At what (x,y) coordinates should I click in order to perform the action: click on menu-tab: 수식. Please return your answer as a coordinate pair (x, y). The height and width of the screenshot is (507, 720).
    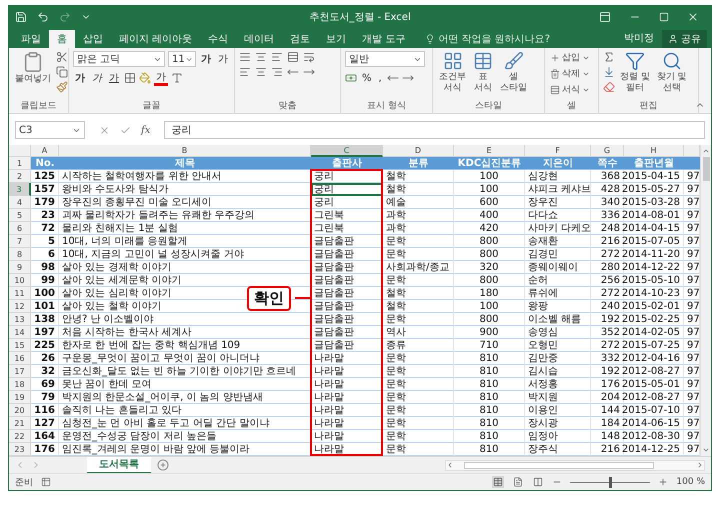
    Looking at the image, I should click on (218, 39).